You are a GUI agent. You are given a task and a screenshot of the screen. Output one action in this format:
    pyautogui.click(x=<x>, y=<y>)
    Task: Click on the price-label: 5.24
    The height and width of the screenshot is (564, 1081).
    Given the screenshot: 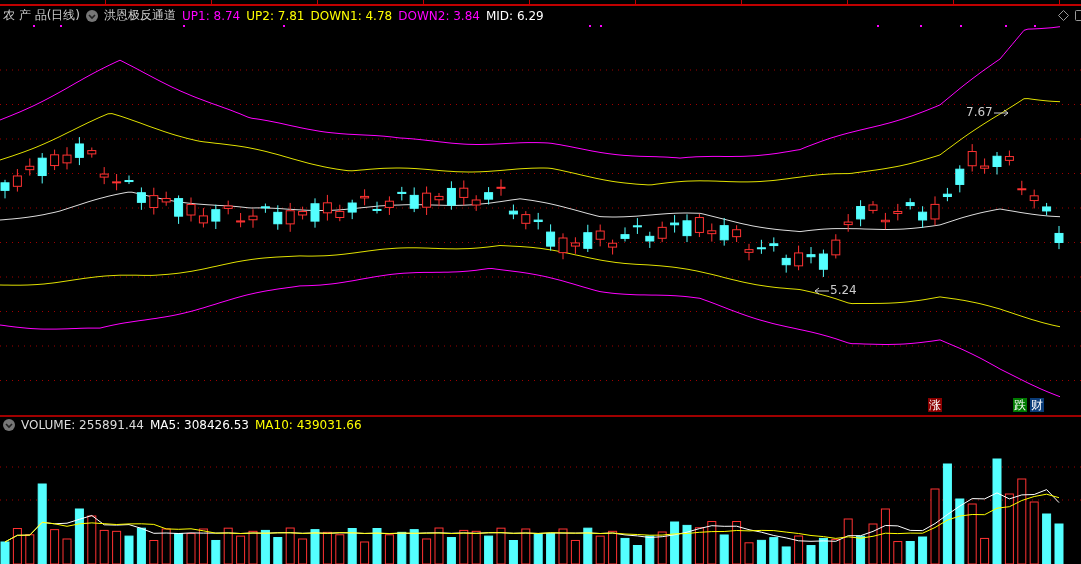 What is the action you would take?
    pyautogui.click(x=843, y=290)
    